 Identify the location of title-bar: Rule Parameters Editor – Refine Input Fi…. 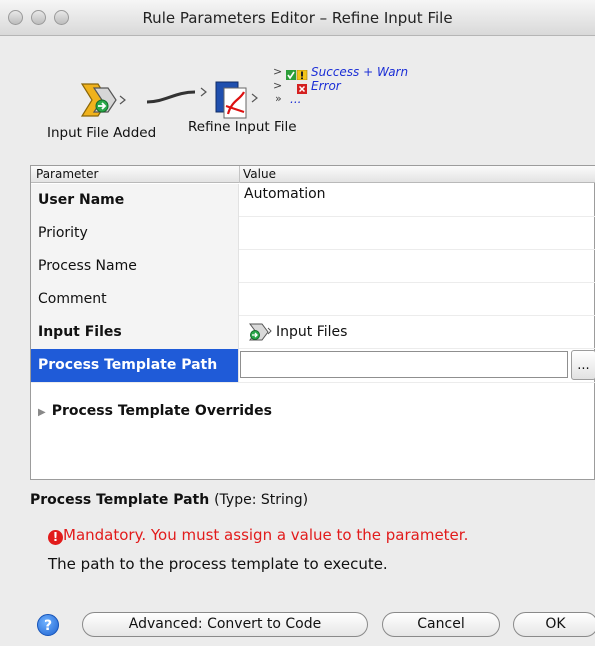
(297, 18).